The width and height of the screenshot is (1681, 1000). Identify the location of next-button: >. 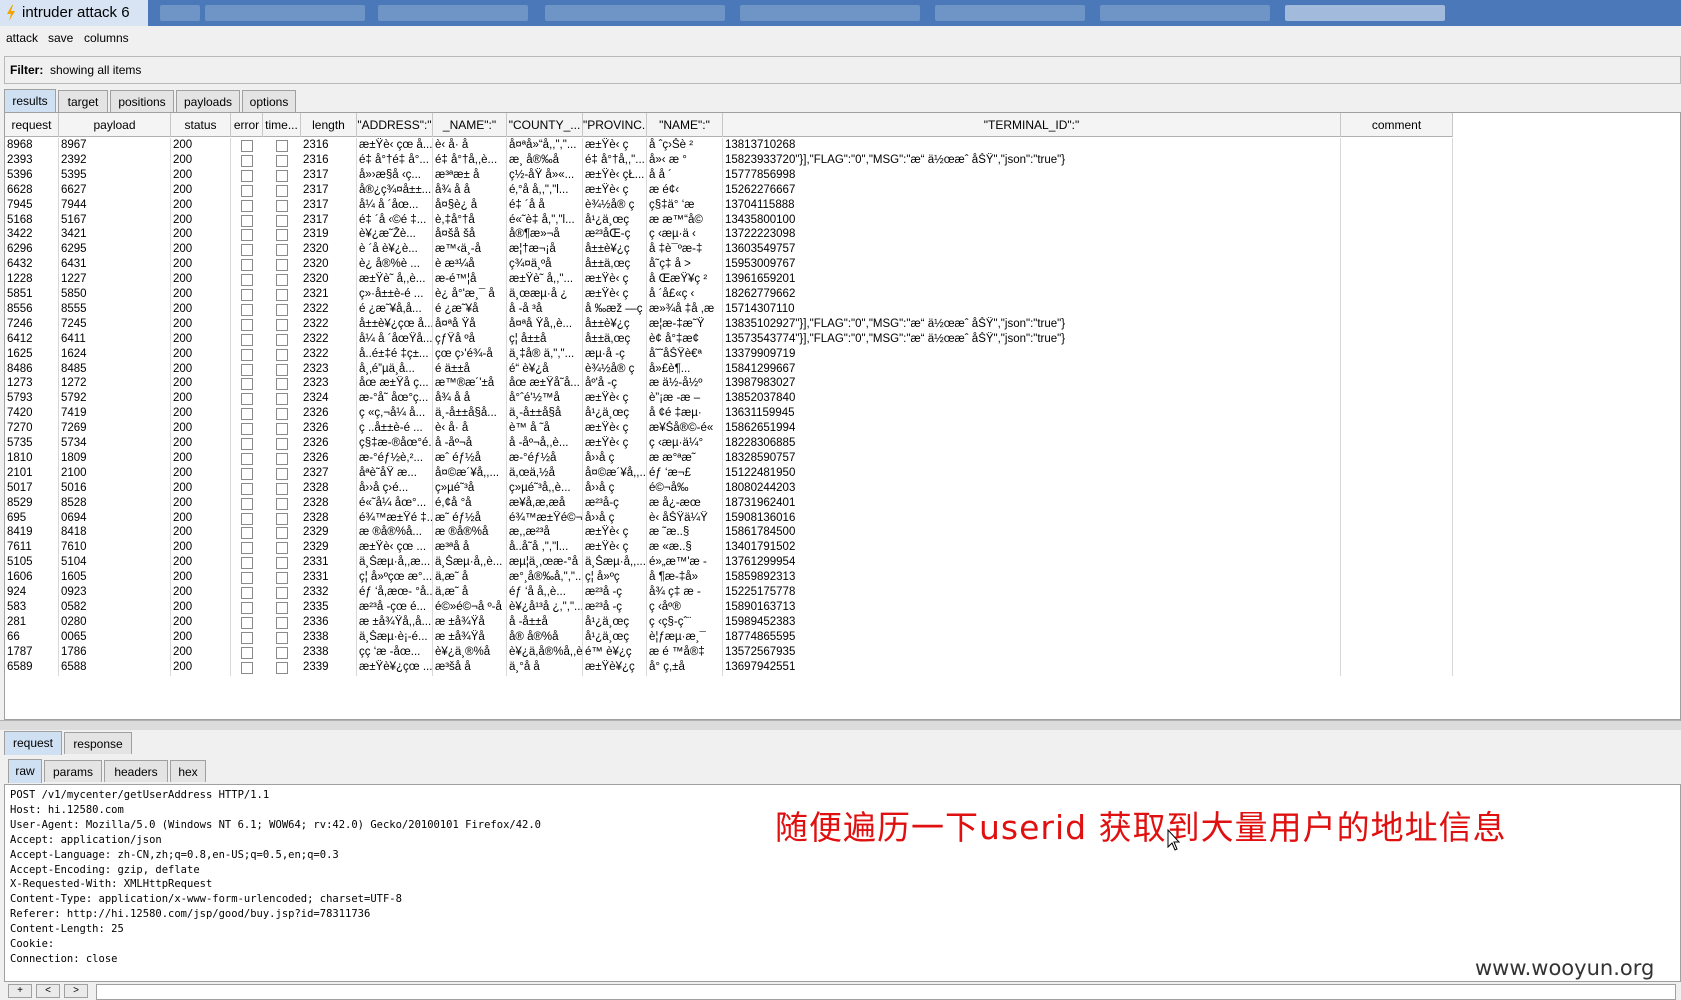
(76, 991).